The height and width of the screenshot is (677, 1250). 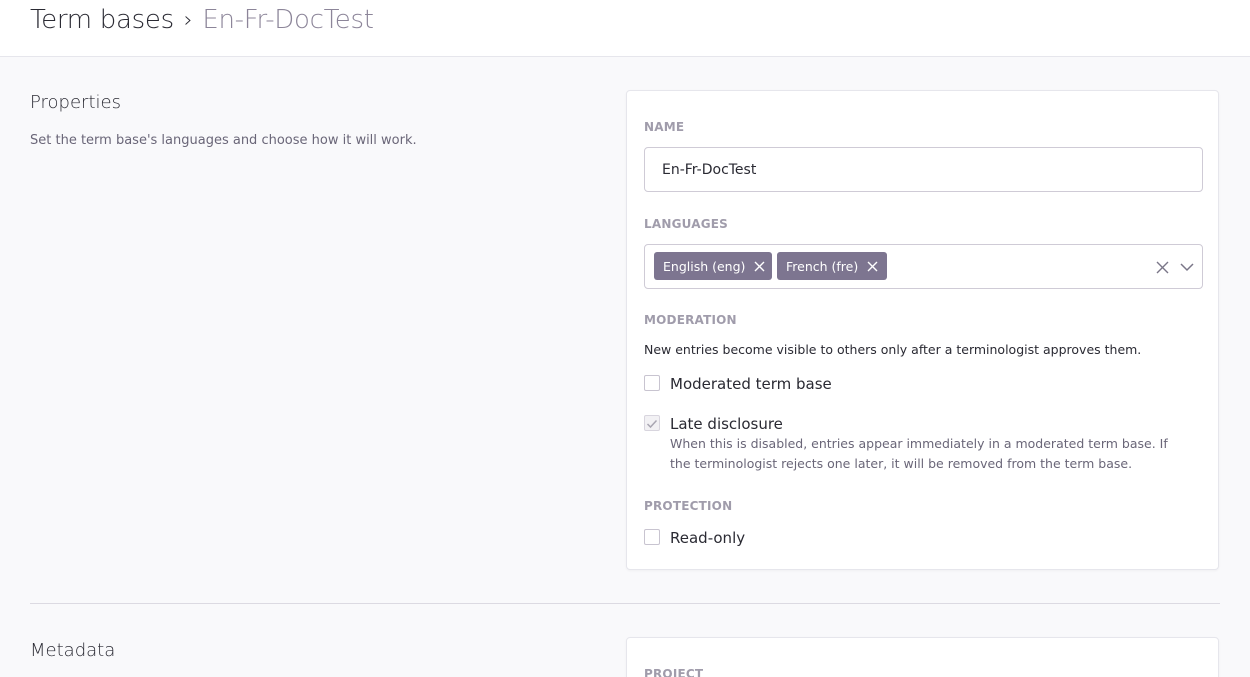 What do you see at coordinates (707, 538) in the screenshot?
I see `readonly-label: Read-only` at bounding box center [707, 538].